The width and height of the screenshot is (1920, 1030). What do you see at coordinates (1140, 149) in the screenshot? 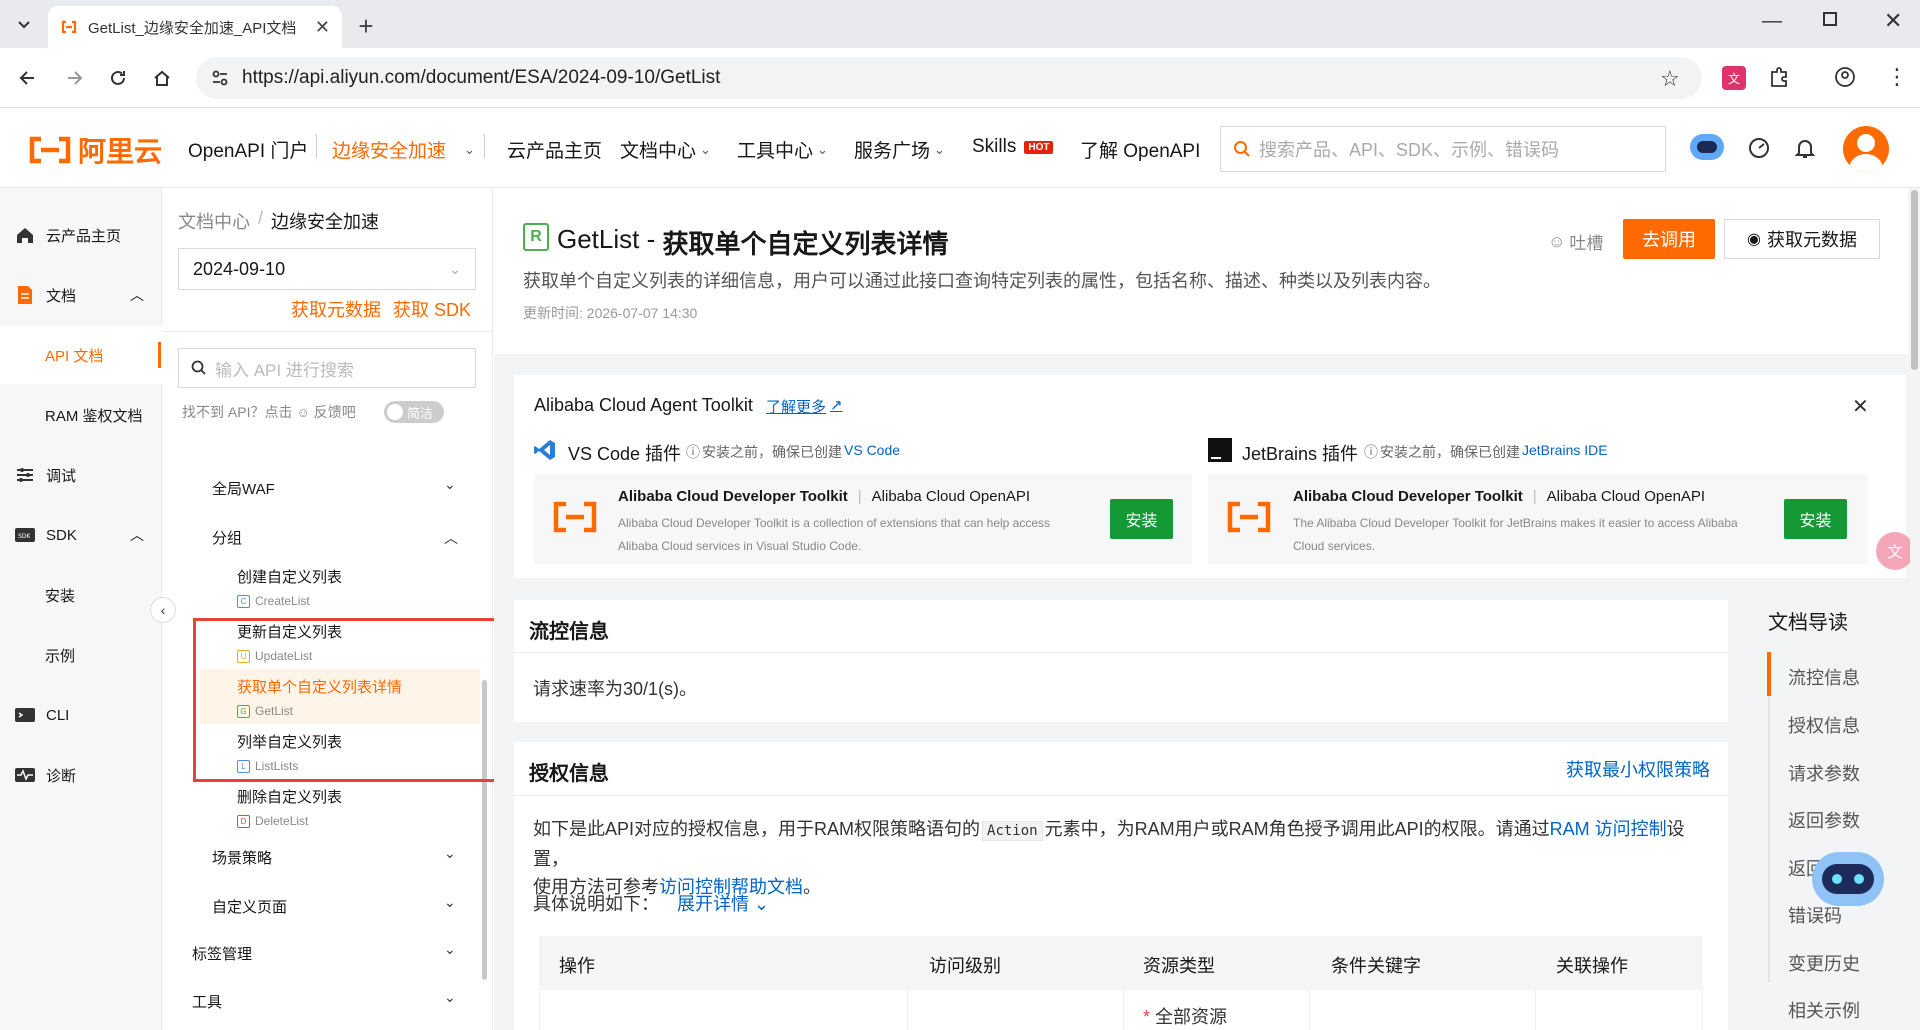
I see `nav-about-openapi: 了解 OpenAPI` at bounding box center [1140, 149].